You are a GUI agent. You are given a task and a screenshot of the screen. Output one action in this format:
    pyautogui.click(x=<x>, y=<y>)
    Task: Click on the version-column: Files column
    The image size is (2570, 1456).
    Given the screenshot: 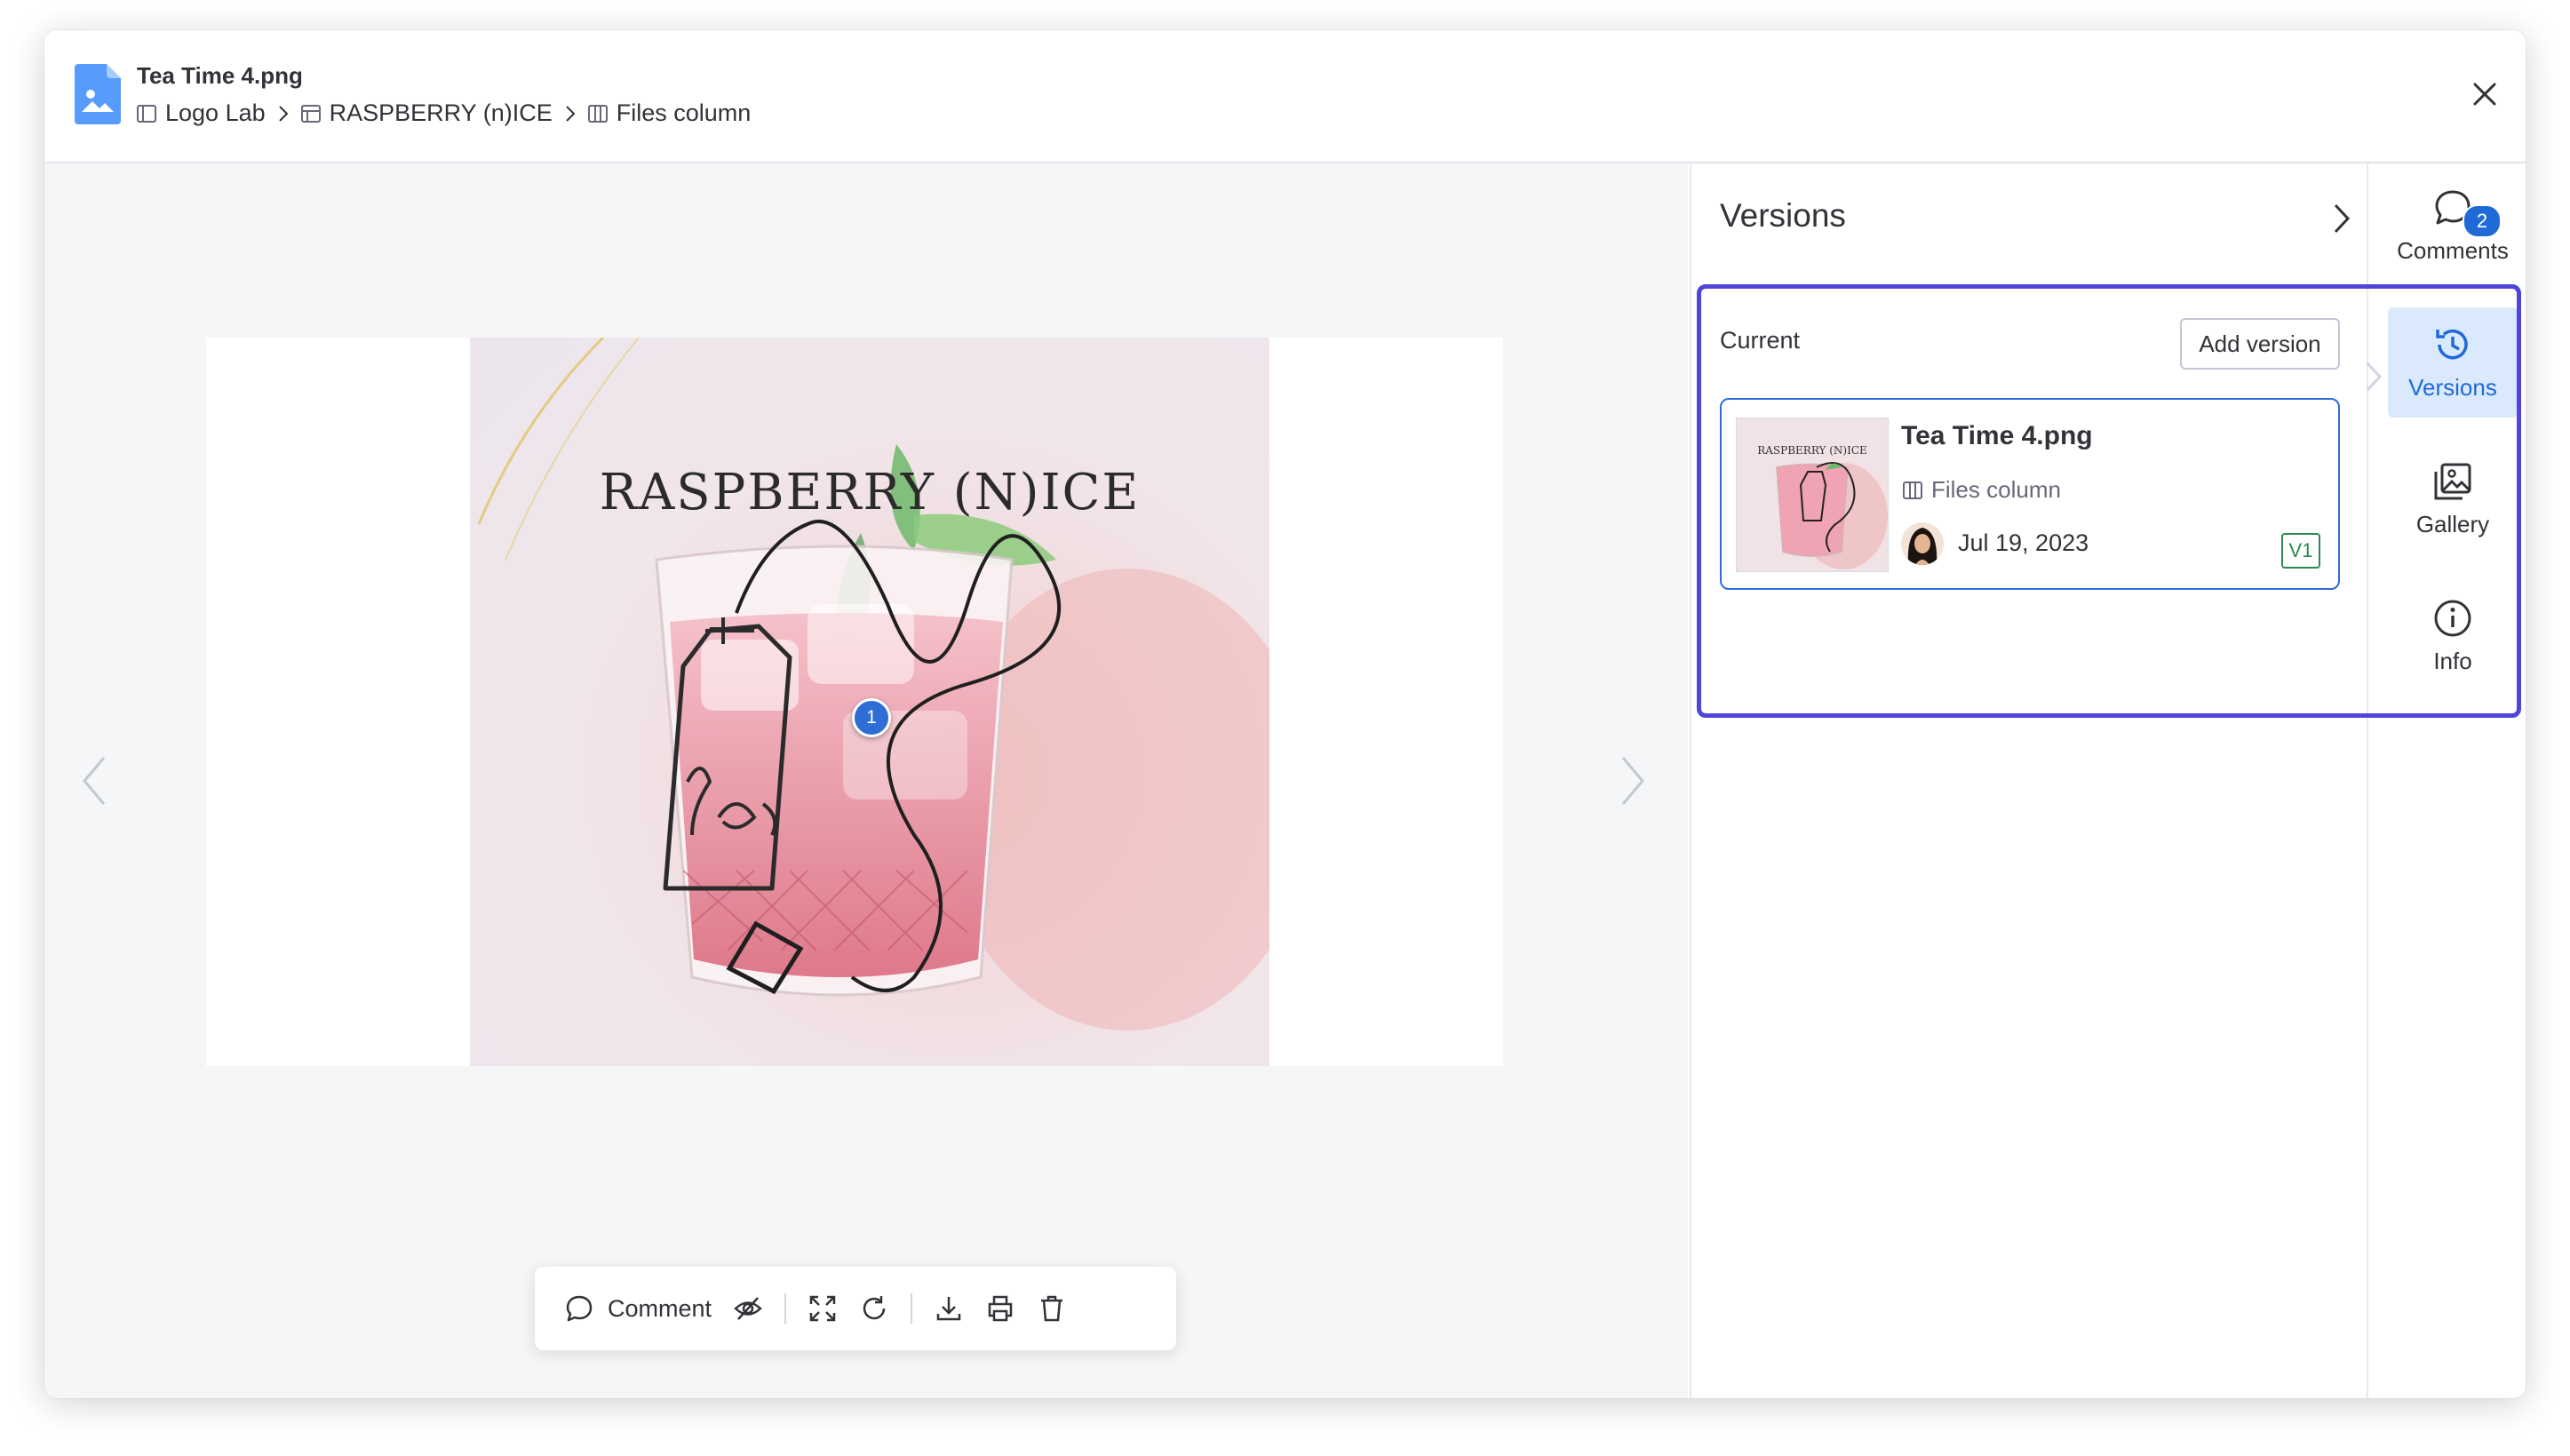 What is the action you would take?
    pyautogui.click(x=1982, y=490)
    